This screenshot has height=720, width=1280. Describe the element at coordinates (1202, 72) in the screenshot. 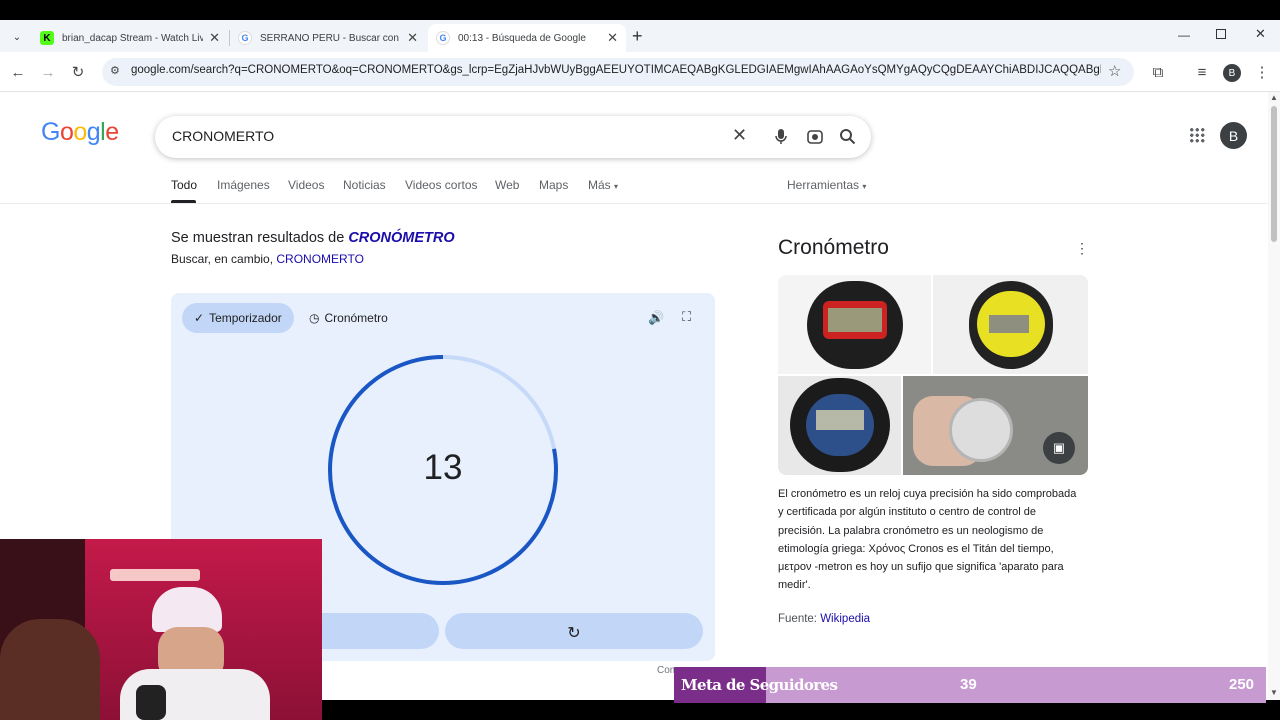

I see `media-controls-icon: ≡` at that location.